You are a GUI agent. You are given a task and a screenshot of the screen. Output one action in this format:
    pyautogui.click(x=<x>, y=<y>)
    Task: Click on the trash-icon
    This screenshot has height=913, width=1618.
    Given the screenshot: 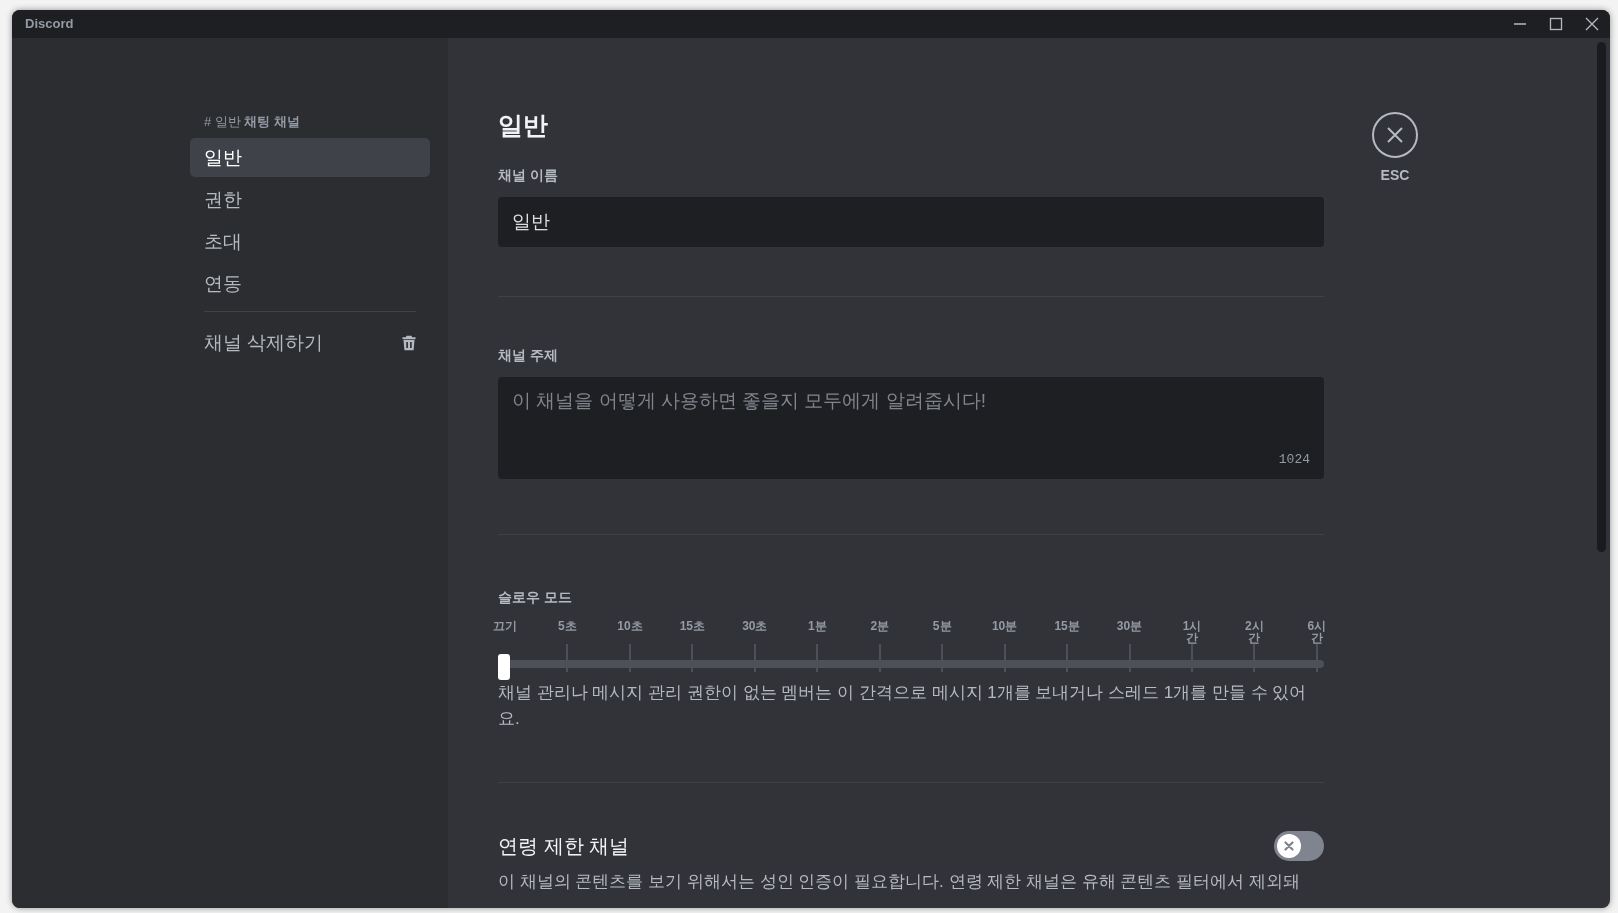 What is the action you would take?
    pyautogui.click(x=409, y=342)
    